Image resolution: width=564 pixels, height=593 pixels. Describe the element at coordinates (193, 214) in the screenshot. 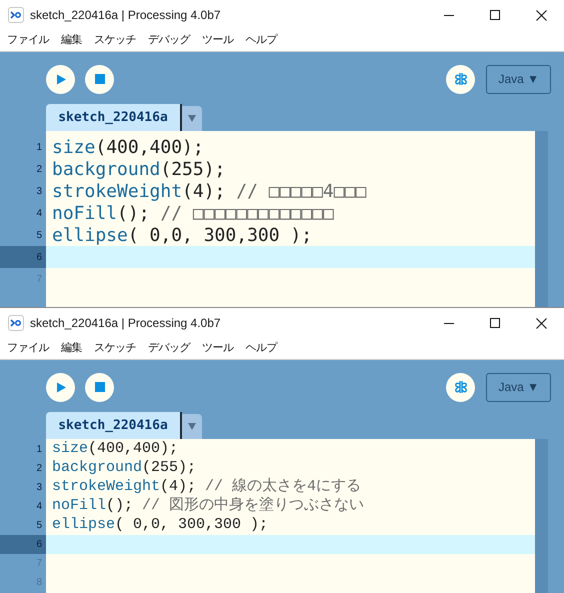

I see `code-line: noFill(); // □□□□□□□□□□□□□` at that location.